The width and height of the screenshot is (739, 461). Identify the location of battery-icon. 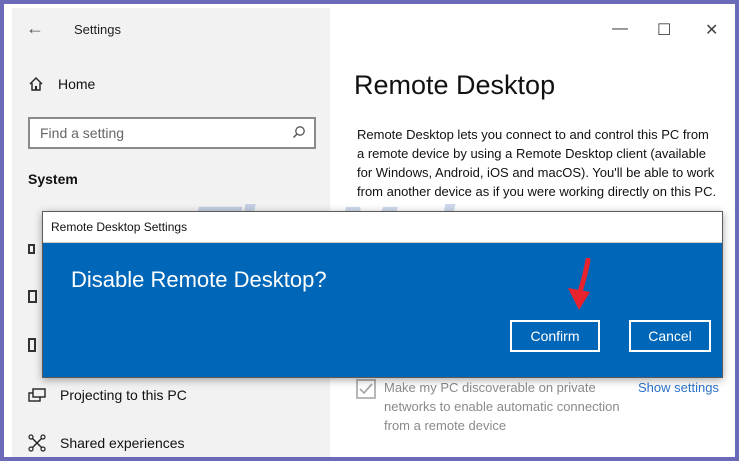
(32, 345).